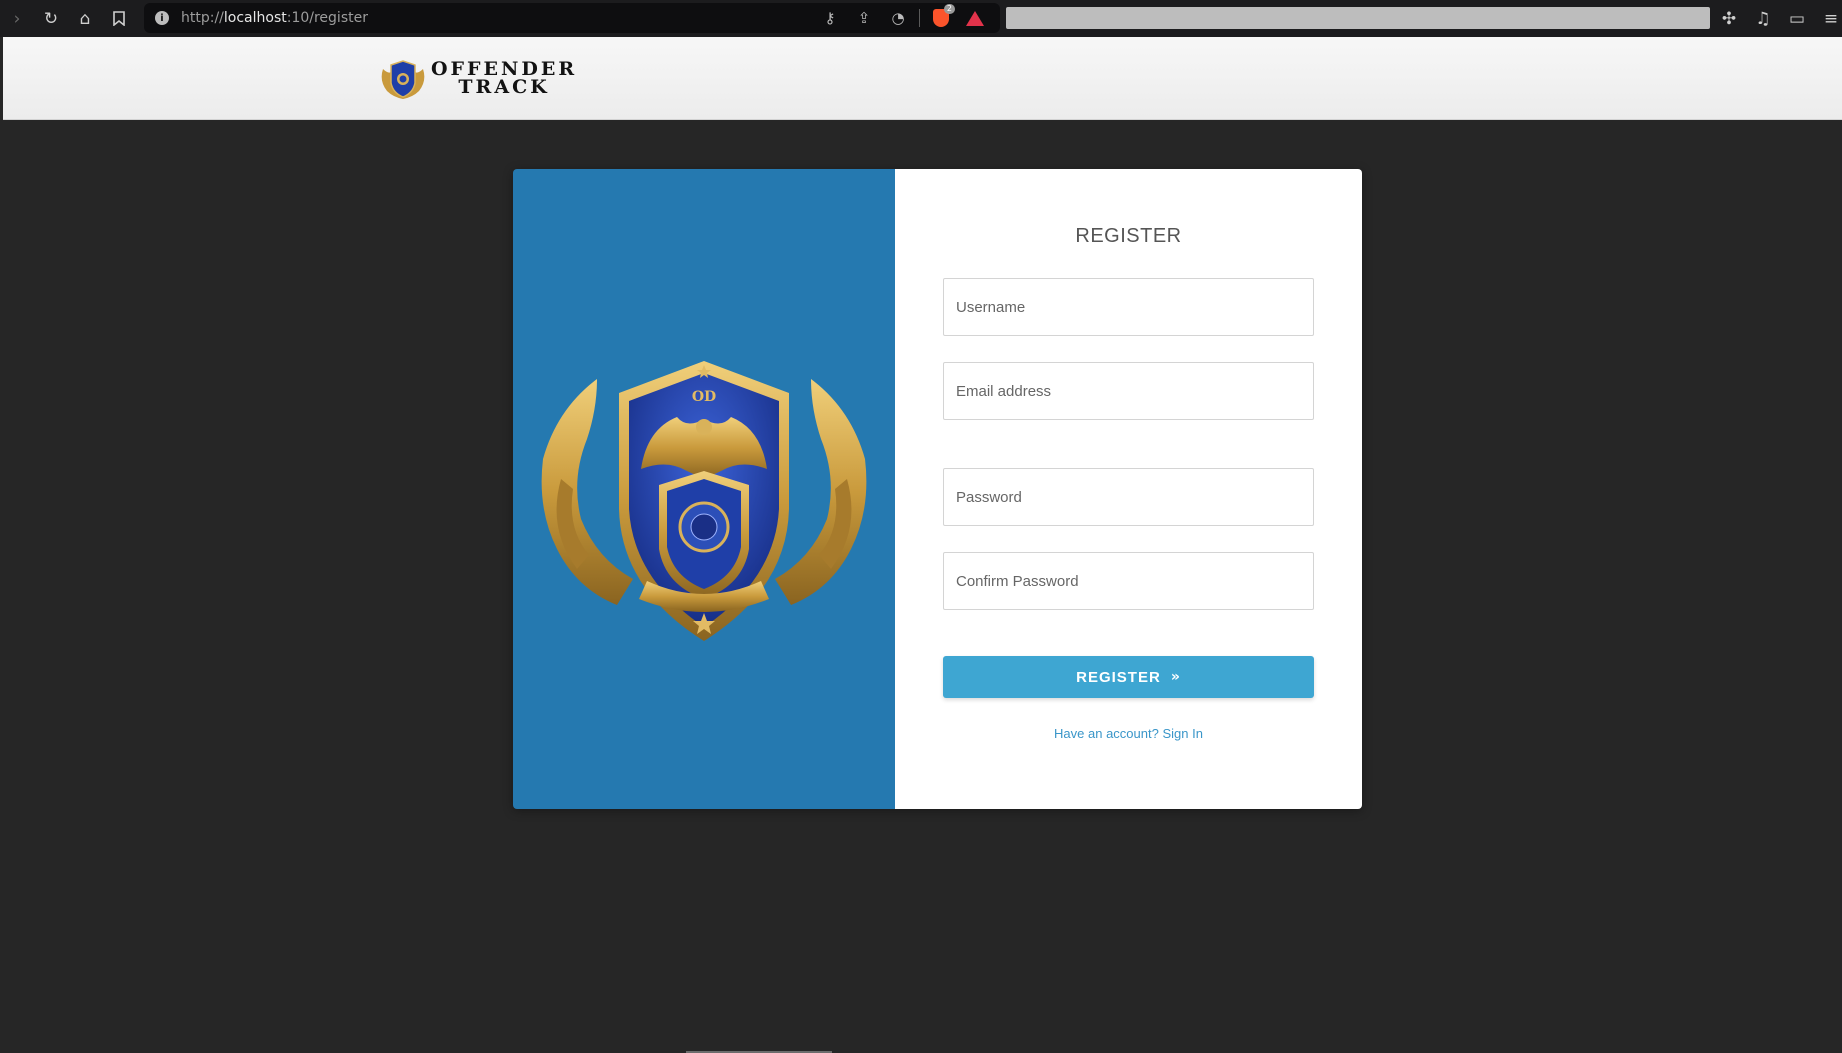  What do you see at coordinates (1831, 18) in the screenshot?
I see `menu-icon: ≡` at bounding box center [1831, 18].